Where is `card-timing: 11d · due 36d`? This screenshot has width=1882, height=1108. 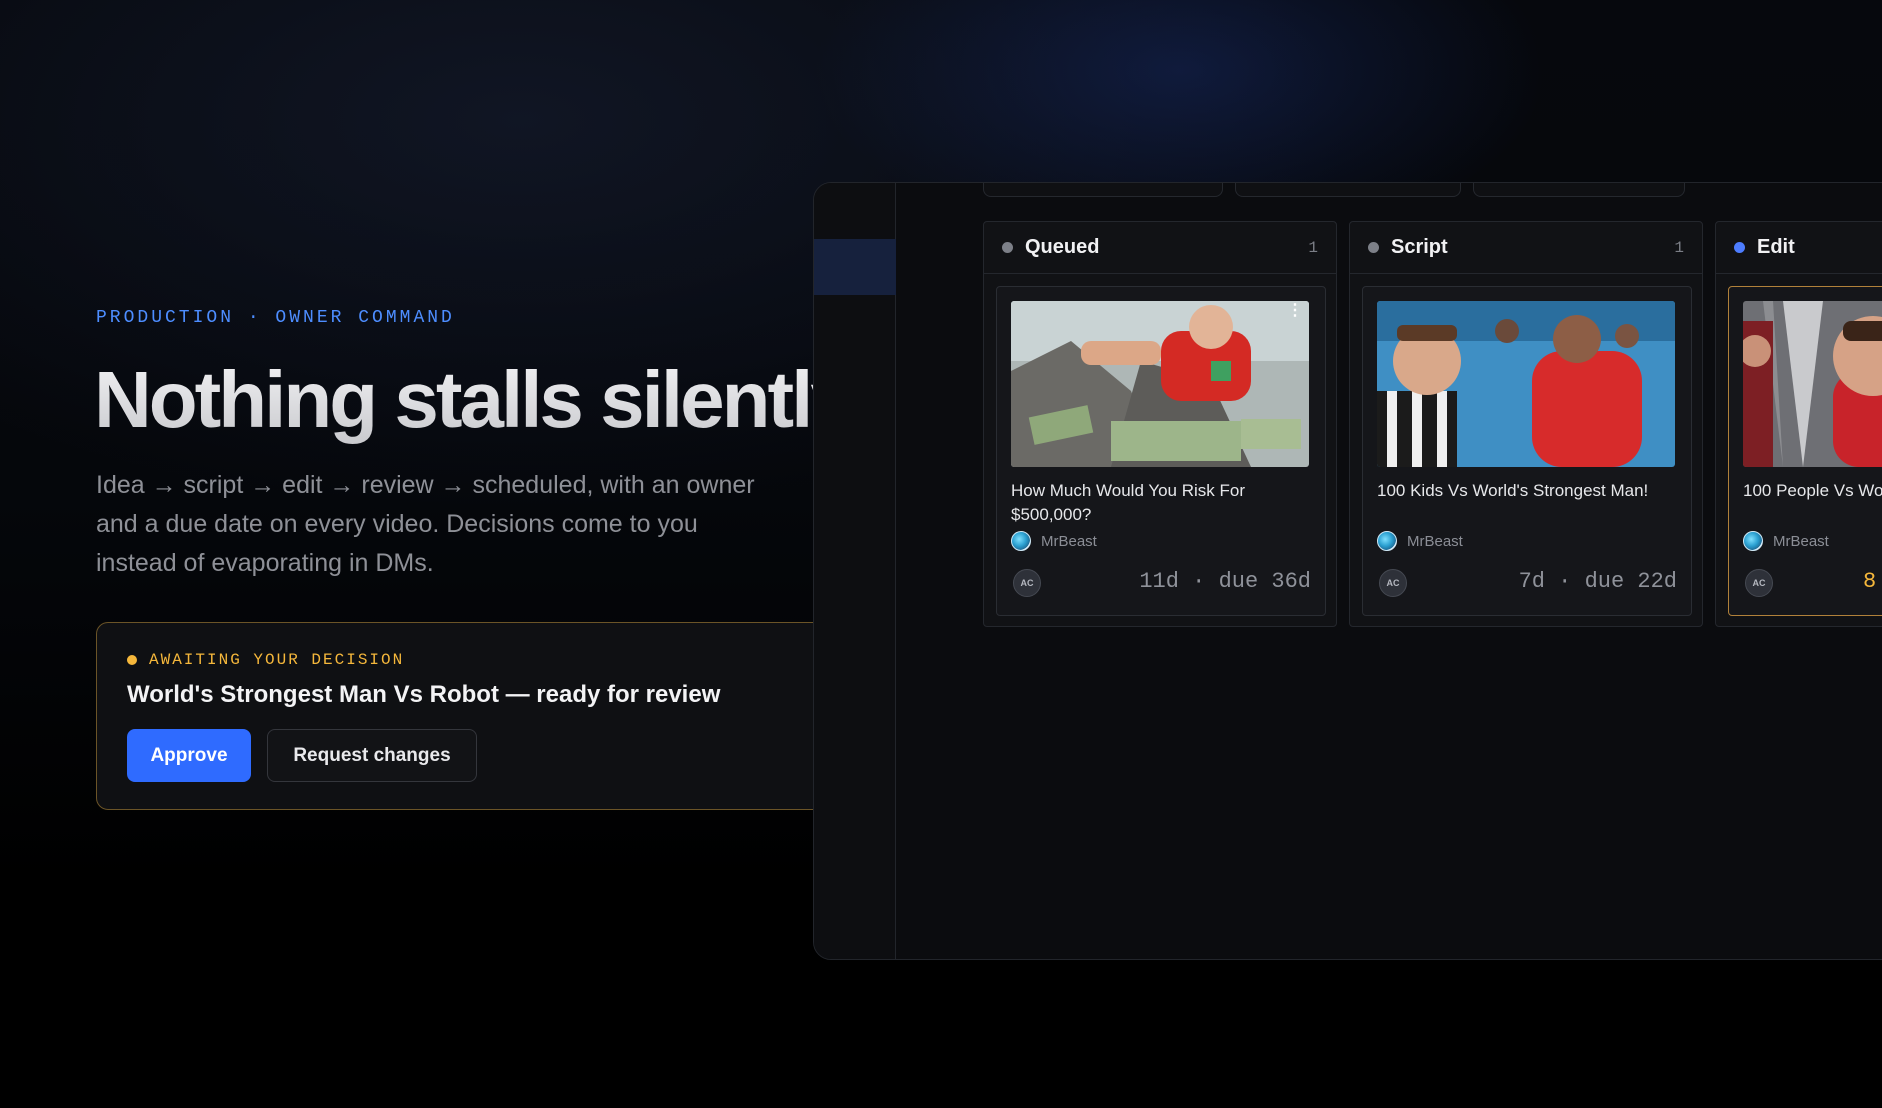
card-timing: 11d · due 36d is located at coordinates (1225, 581).